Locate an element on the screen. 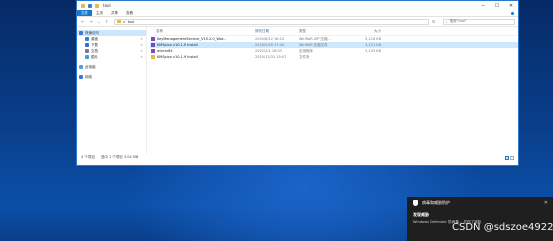 The image size is (553, 241). tab-share: 共享 is located at coordinates (114, 13).